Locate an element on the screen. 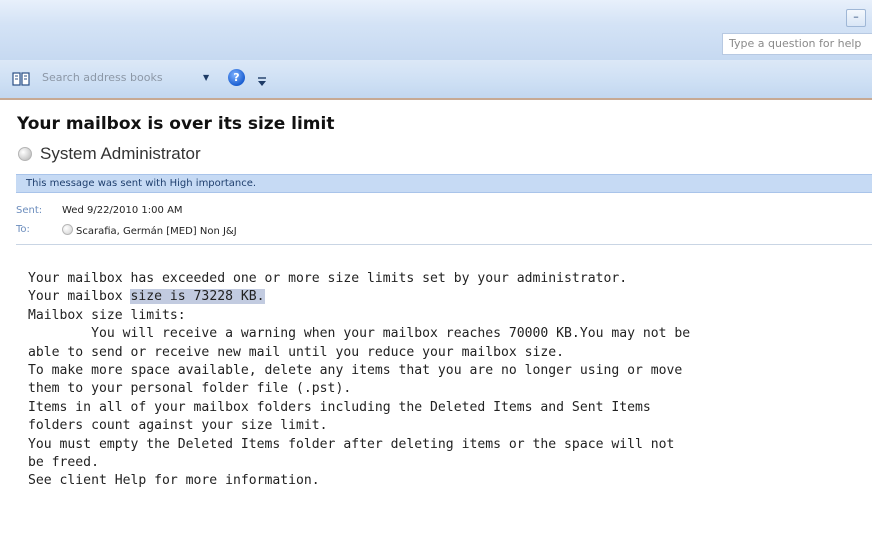  address-book-icon is located at coordinates (21, 79).